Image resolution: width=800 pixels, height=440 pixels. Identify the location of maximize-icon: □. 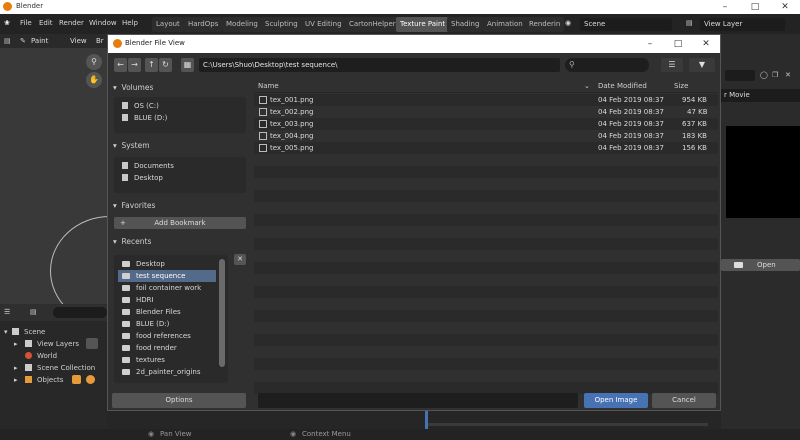
(755, 7).